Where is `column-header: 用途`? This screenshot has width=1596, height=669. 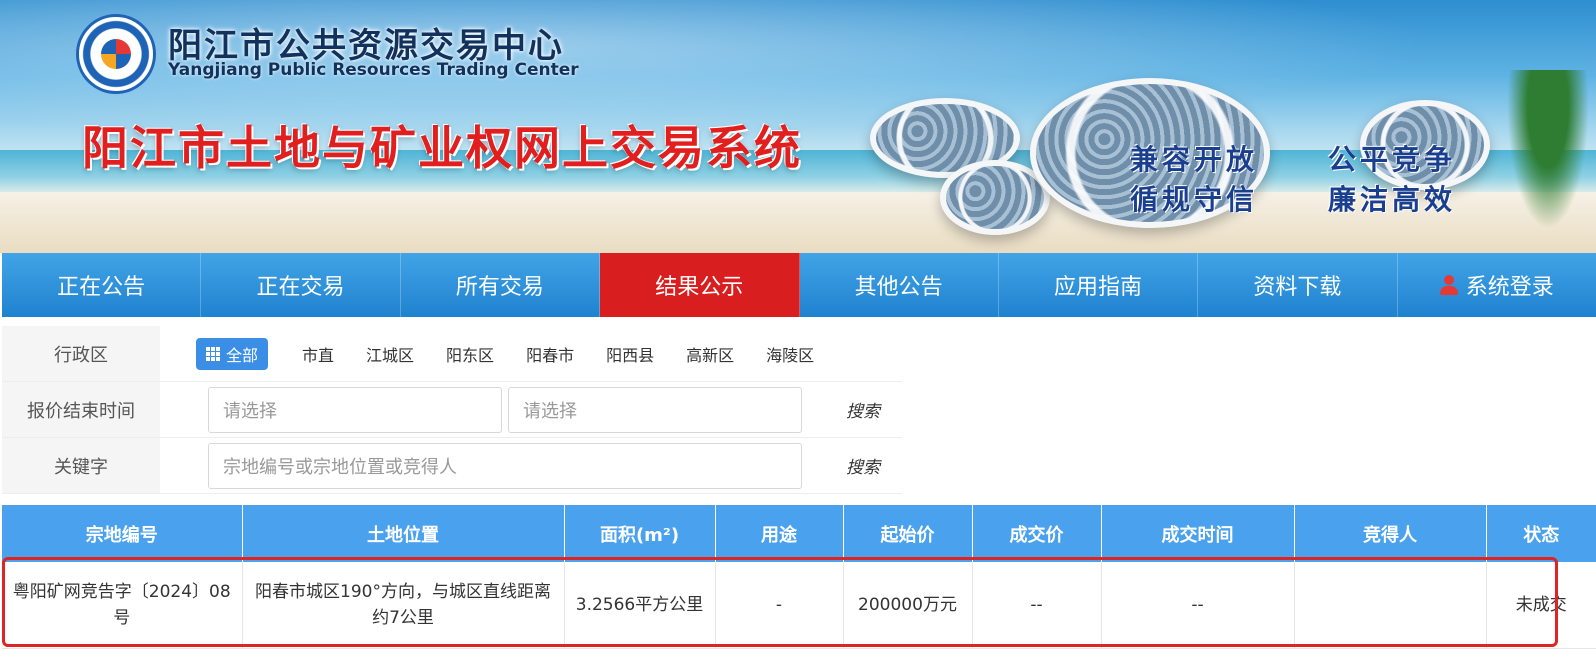 column-header: 用途 is located at coordinates (779, 533).